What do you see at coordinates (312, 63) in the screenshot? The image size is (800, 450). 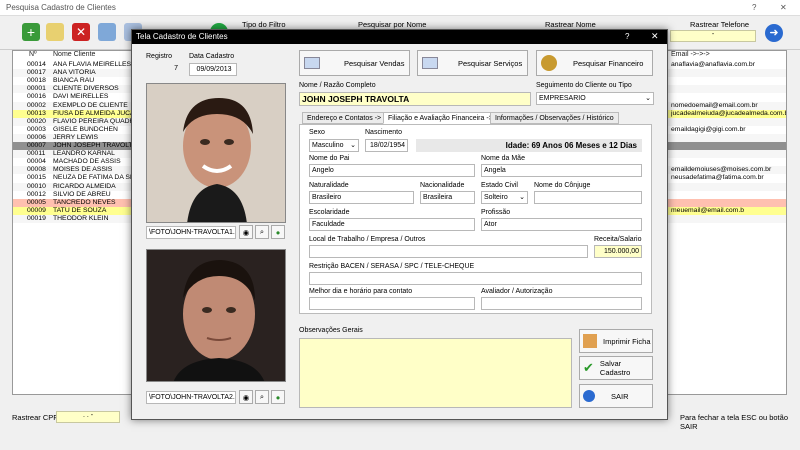 I see `sales-icon` at bounding box center [312, 63].